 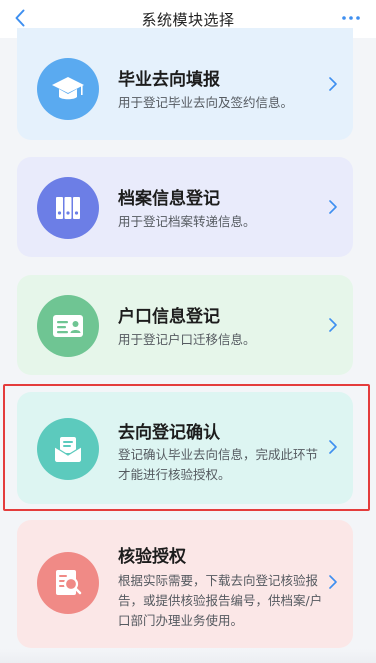 What do you see at coordinates (169, 199) in the screenshot?
I see `module-title: 档案信息登记` at bounding box center [169, 199].